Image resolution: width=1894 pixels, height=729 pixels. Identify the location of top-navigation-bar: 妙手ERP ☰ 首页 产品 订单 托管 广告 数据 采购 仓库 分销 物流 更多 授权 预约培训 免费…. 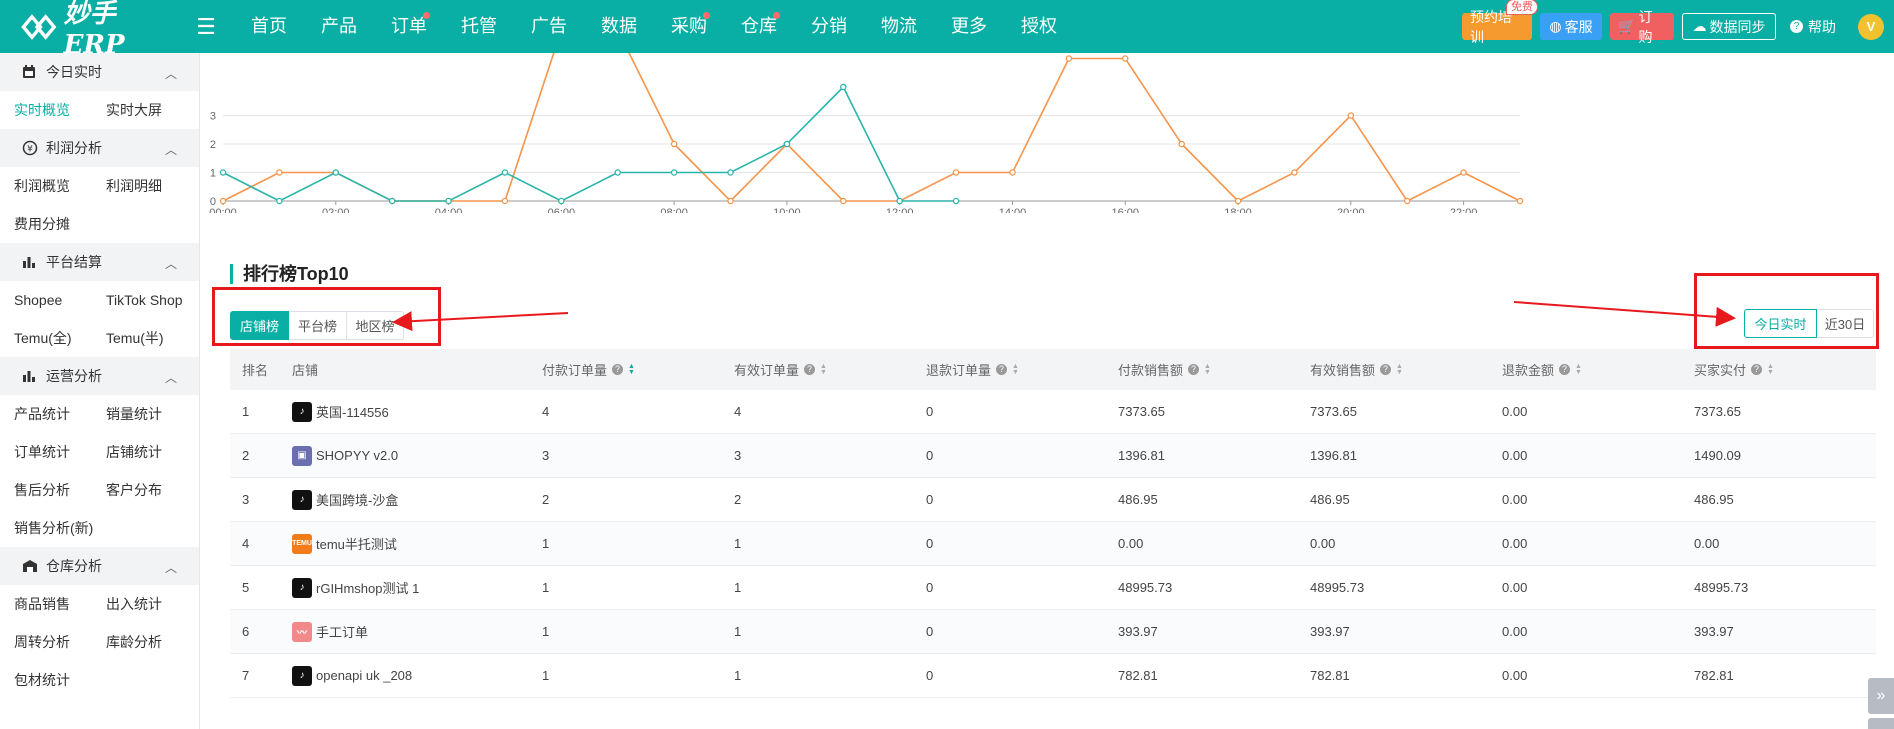
(947, 30).